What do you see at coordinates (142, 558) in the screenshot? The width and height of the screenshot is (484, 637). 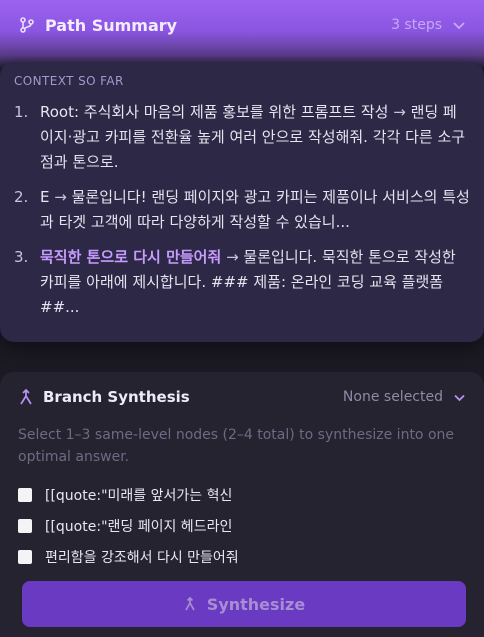 I see `branch-option-label: 편리함을 강조해서 다시 만들어줘` at bounding box center [142, 558].